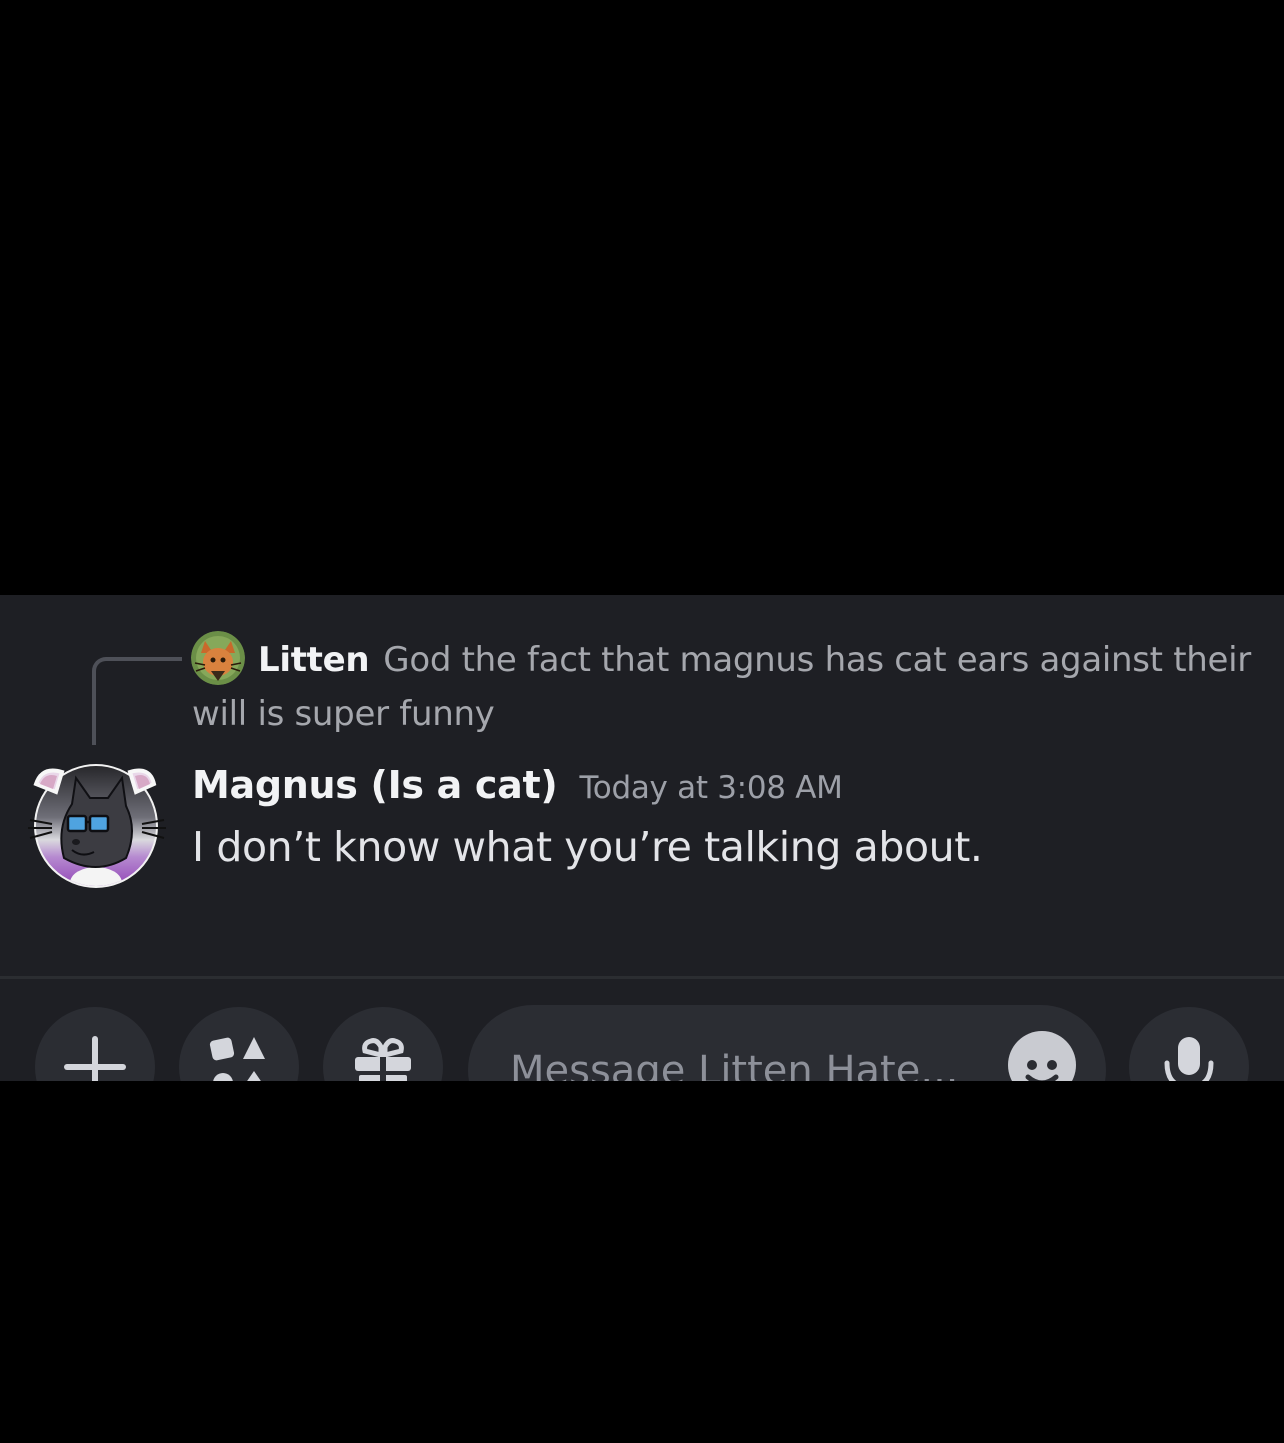 This screenshot has width=1284, height=1443. I want to click on plus-icon, so click(95, 1058).